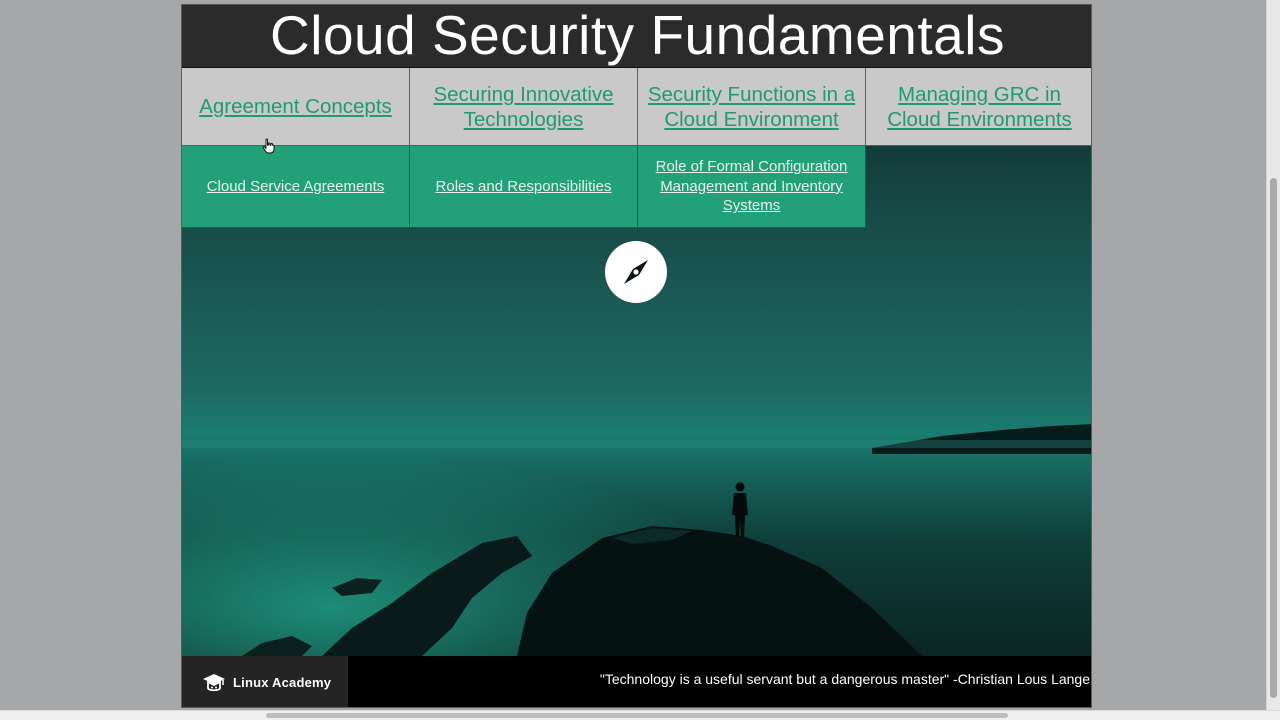 Image resolution: width=1280 pixels, height=720 pixels. I want to click on topic-link-securing-innovative-technologies: Securing Innovative Technologies, so click(523, 107).